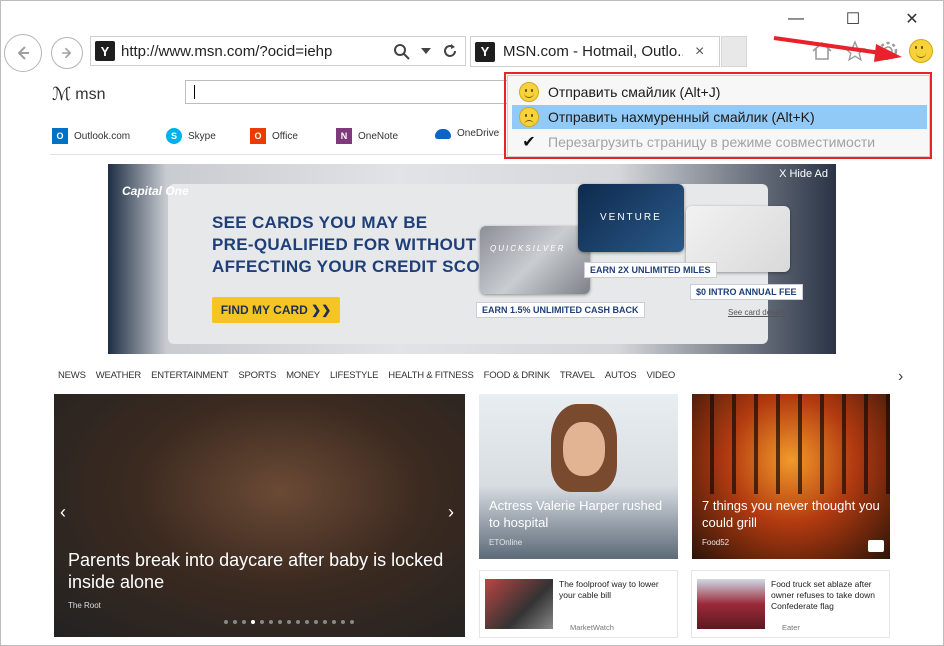  I want to click on ad-headline-line: SEE CARDS YOU MAY BE, so click(320, 222).